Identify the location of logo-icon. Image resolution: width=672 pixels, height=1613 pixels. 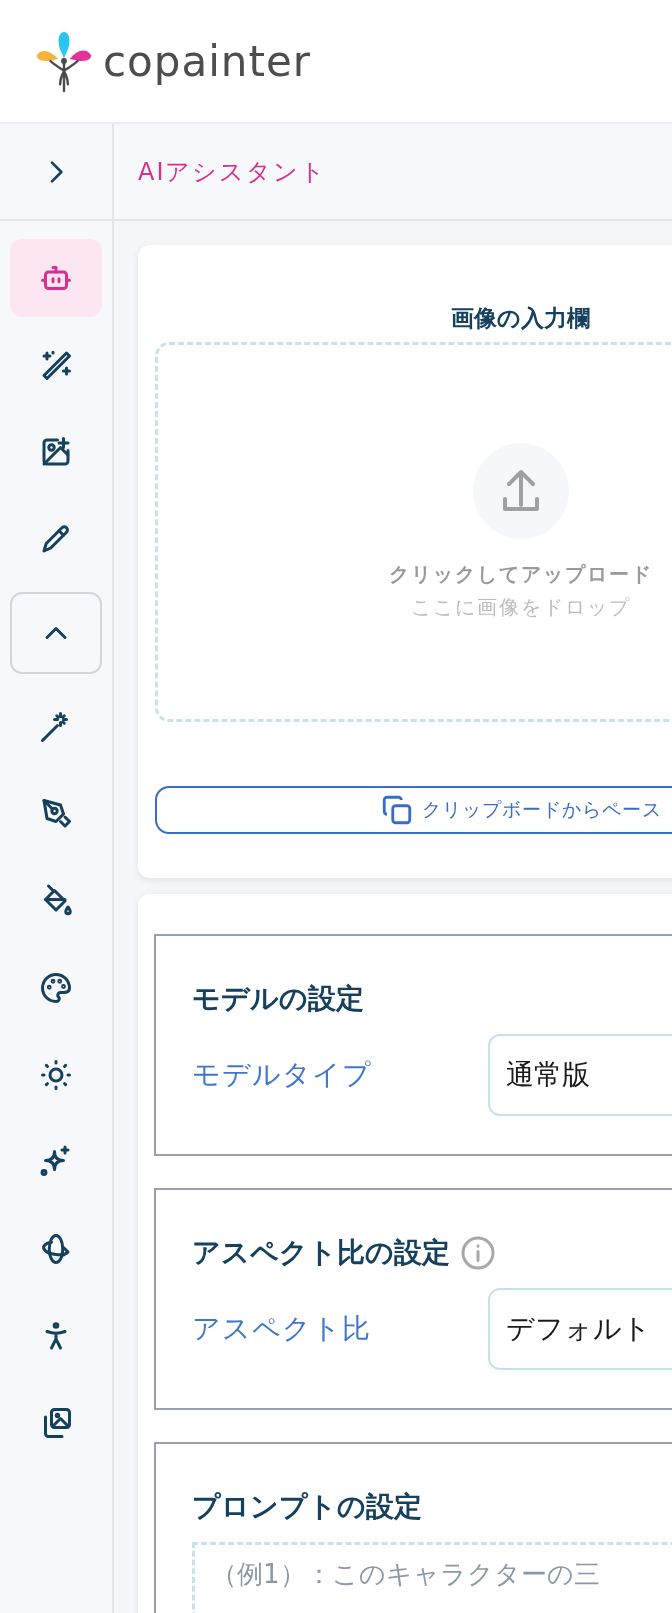
(64, 61).